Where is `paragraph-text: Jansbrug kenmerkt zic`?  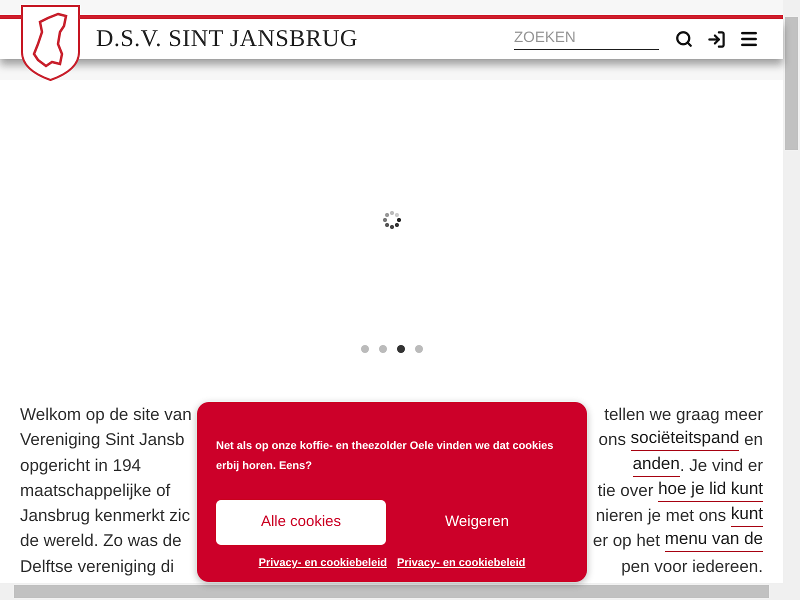 paragraph-text: Jansbrug kenmerkt zic is located at coordinates (105, 516).